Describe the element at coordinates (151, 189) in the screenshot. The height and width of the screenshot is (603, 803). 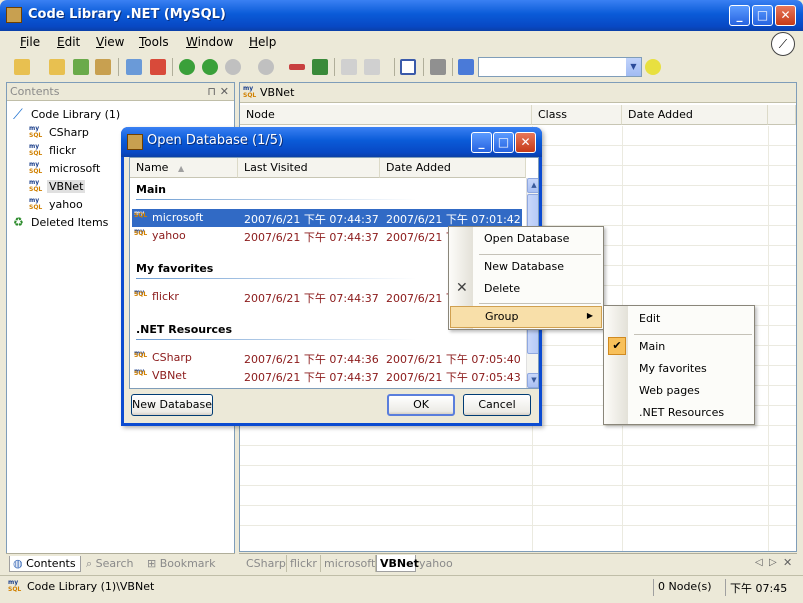
I see `group-header-main: Main` at that location.